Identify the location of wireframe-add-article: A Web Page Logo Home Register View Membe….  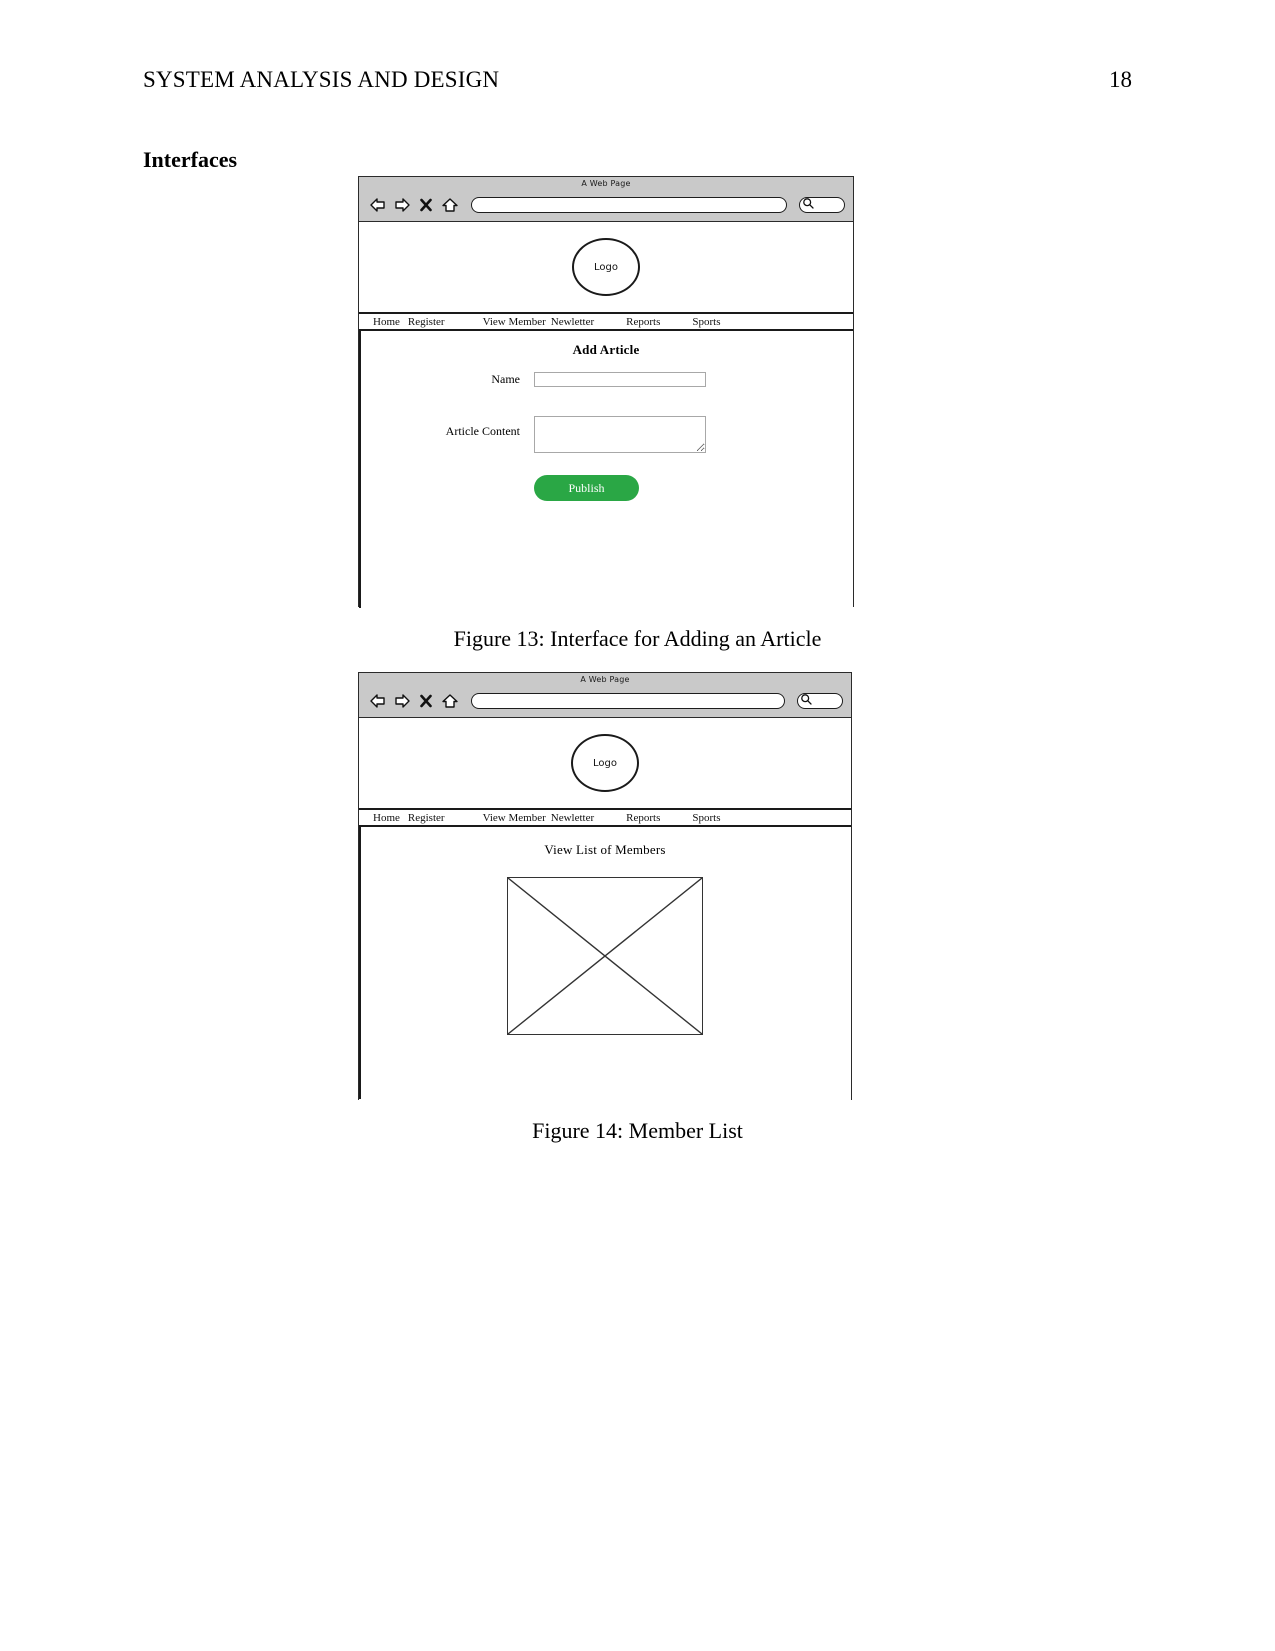
(606, 392).